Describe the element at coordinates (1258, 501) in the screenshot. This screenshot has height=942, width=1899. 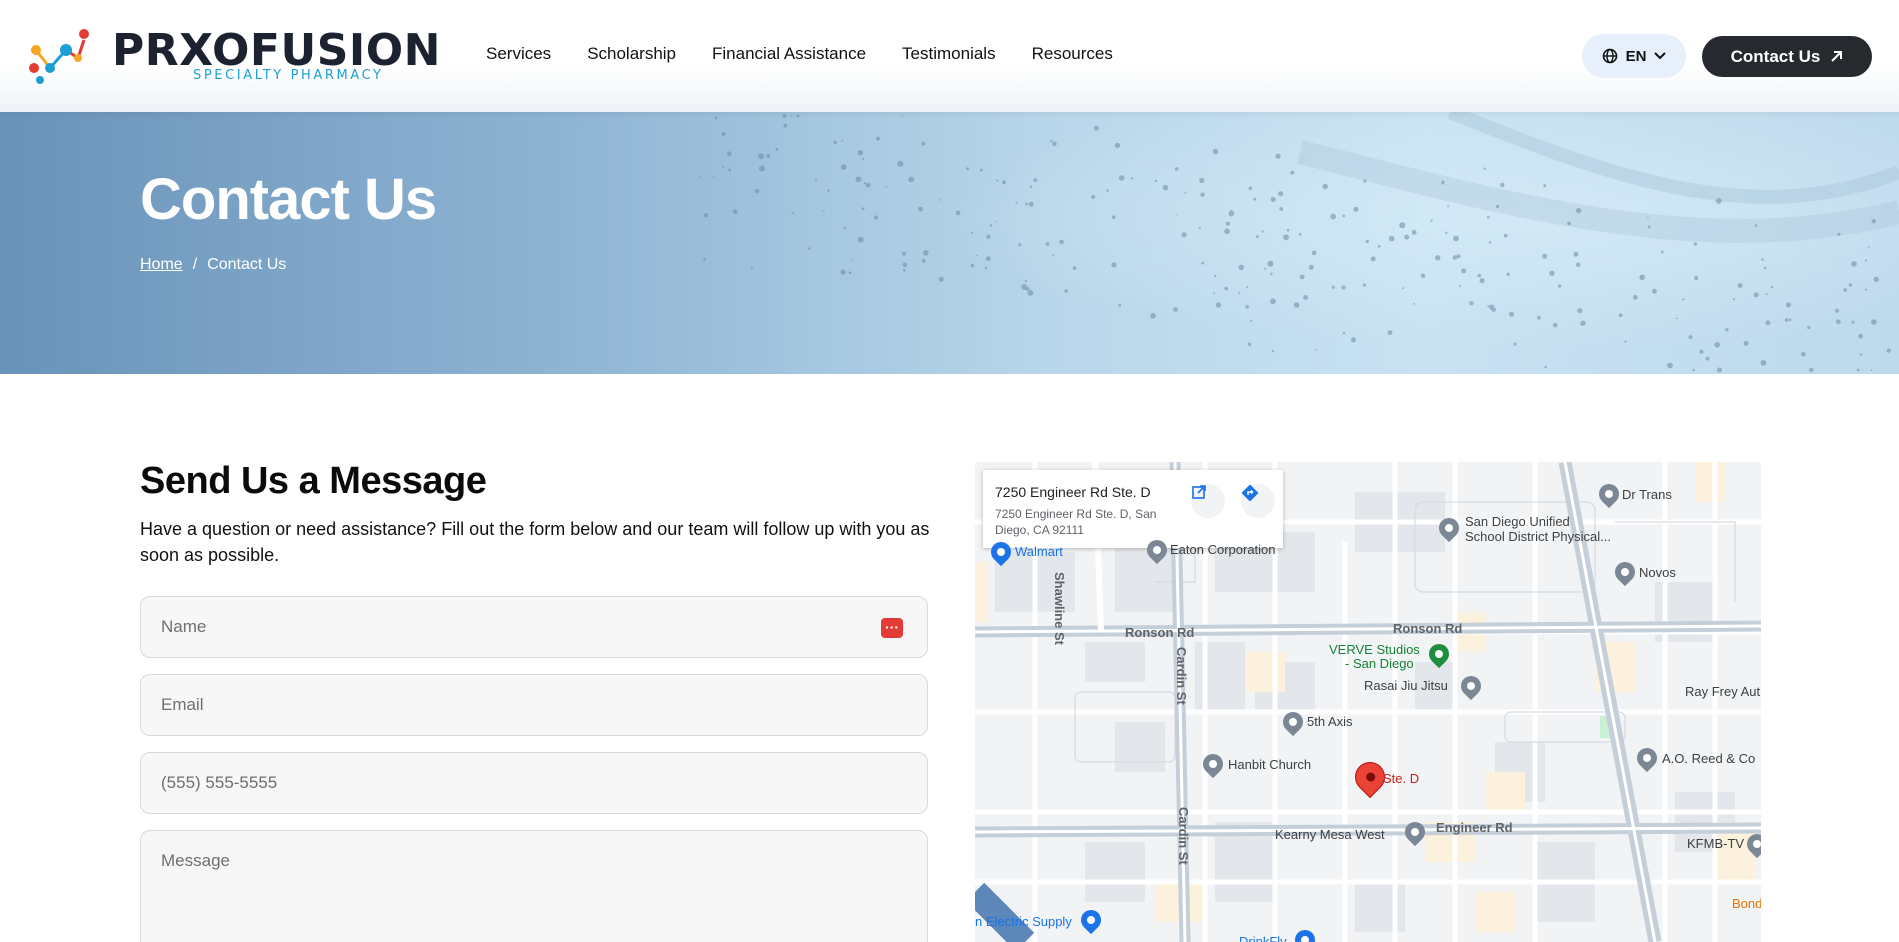
I see `directions-icon` at that location.